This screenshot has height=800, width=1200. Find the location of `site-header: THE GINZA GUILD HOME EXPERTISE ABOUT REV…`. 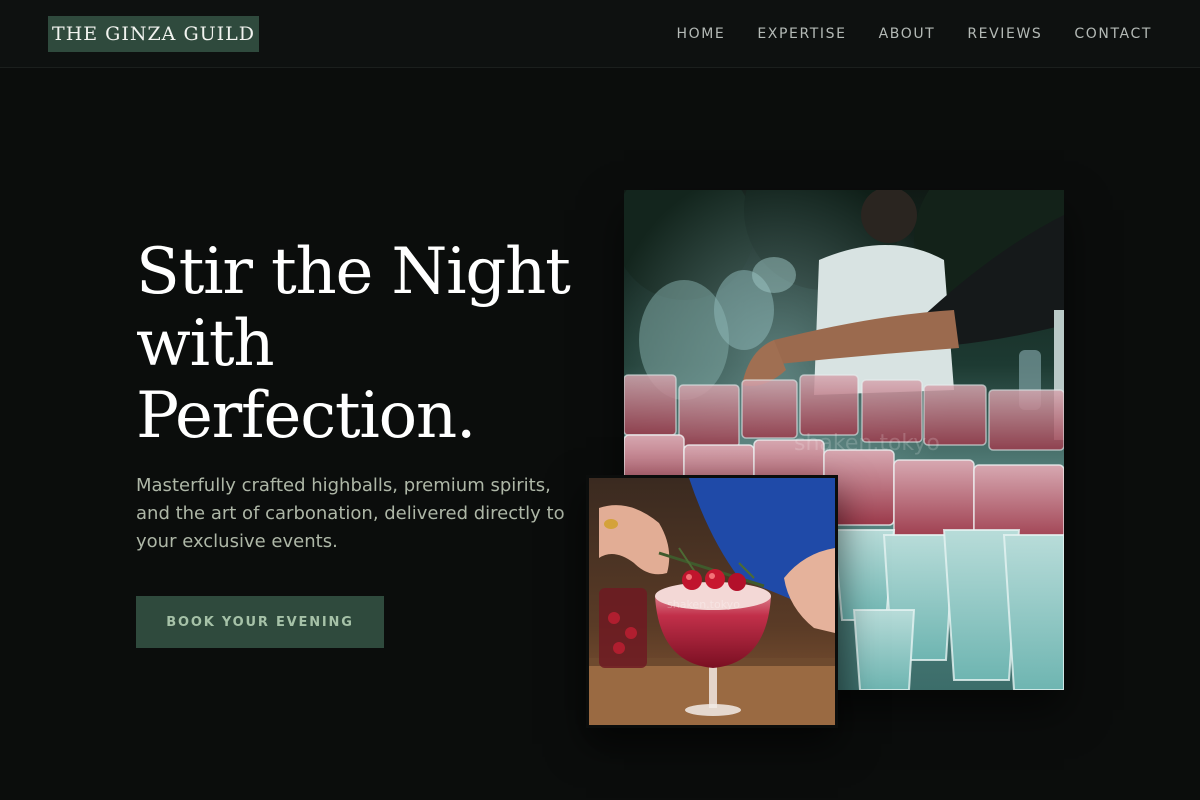

site-header: THE GINZA GUILD HOME EXPERTISE ABOUT REV… is located at coordinates (600, 34).